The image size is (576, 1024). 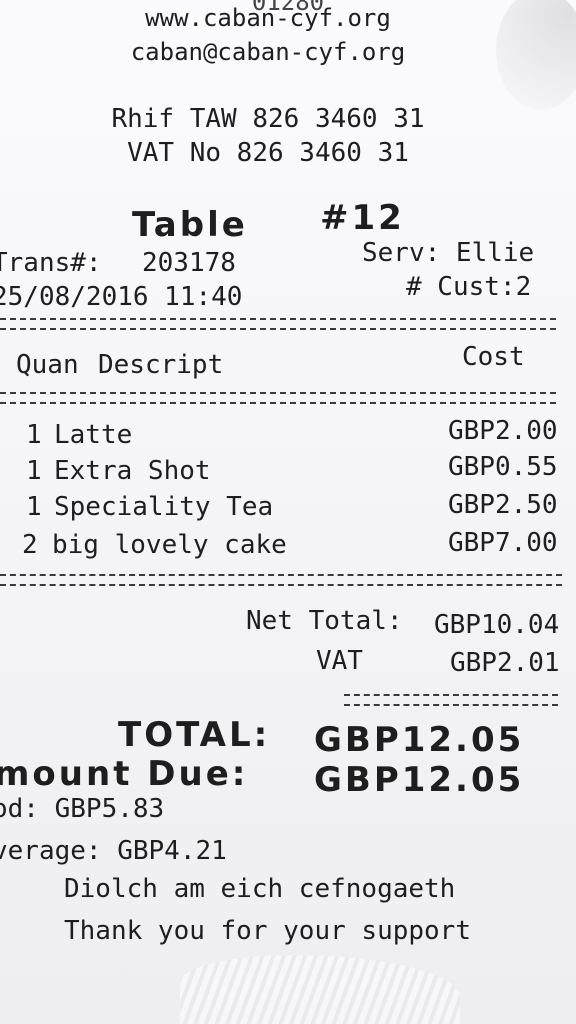 I want to click on partial-line: od: GBP5.83, so click(x=82, y=809).